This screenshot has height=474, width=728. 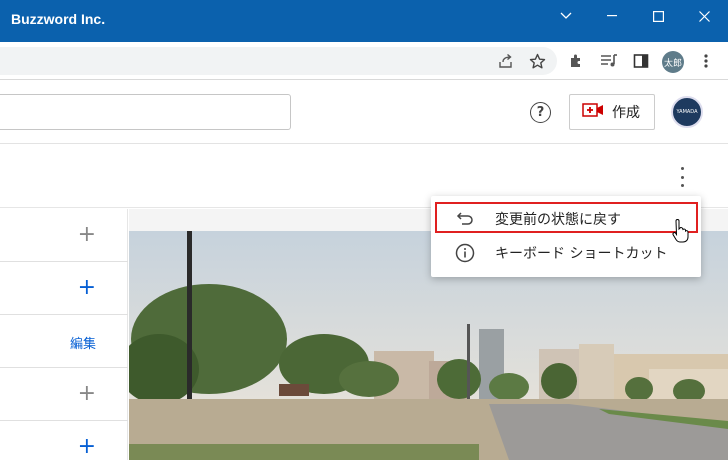 What do you see at coordinates (364, 21) in the screenshot?
I see `title-bar: Buzzword Inc.` at bounding box center [364, 21].